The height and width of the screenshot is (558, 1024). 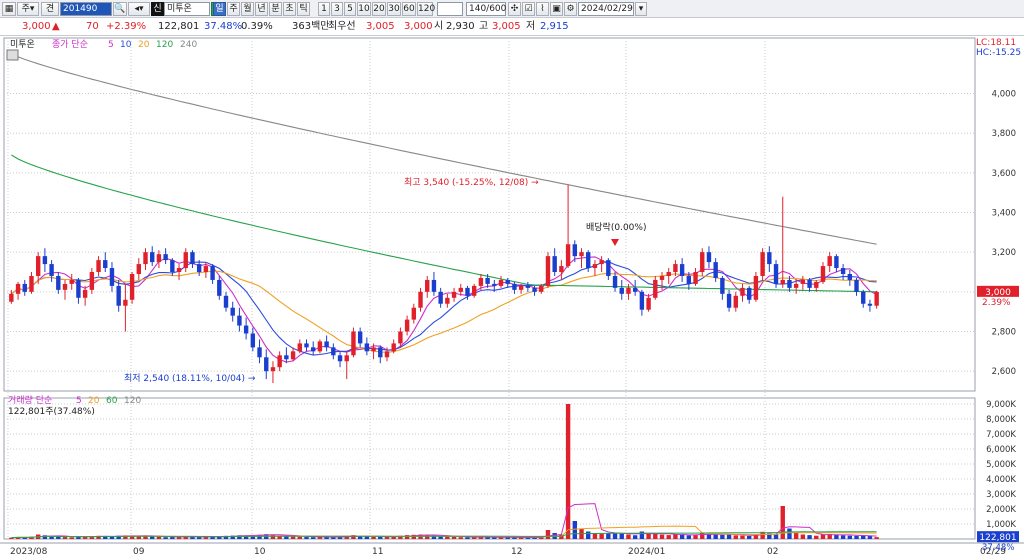 What do you see at coordinates (641, 9) in the screenshot?
I see `calendar-icon: ▾` at bounding box center [641, 9].